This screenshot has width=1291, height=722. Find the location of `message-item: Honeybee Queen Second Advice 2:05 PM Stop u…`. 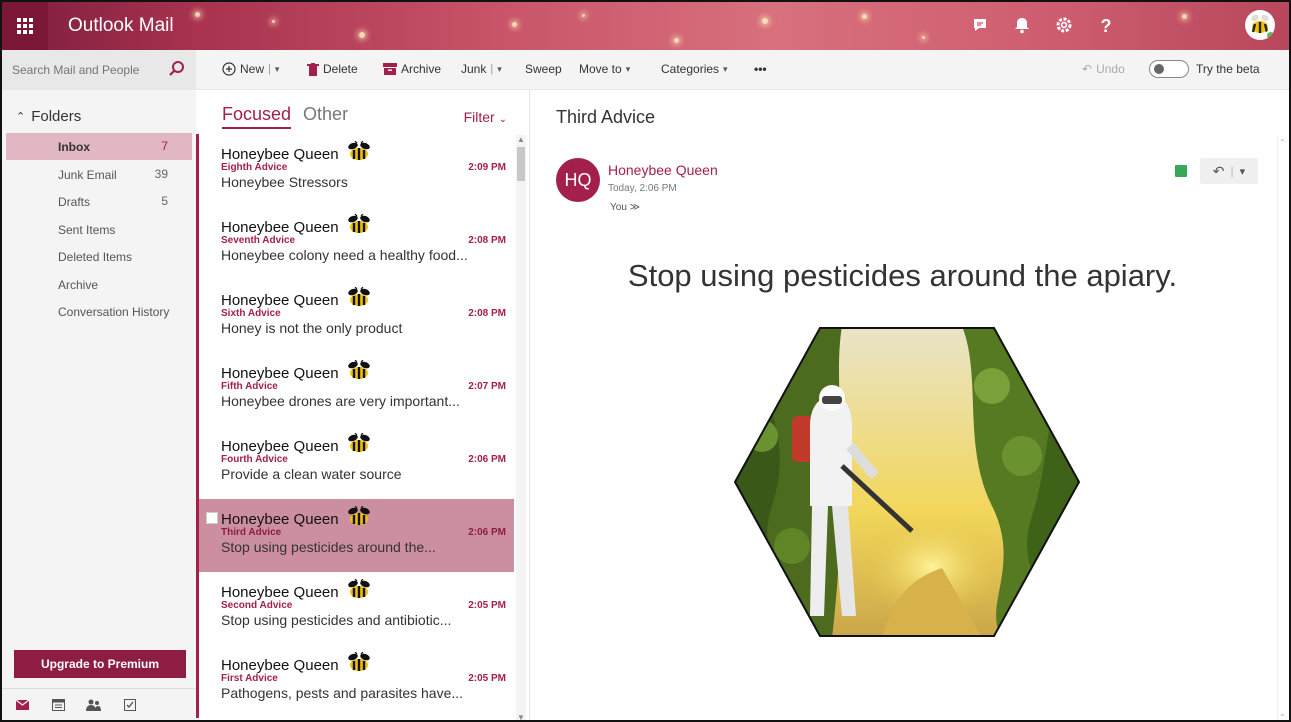

message-item: Honeybee Queen Second Advice 2:05 PM Stop u… is located at coordinates (355, 608).